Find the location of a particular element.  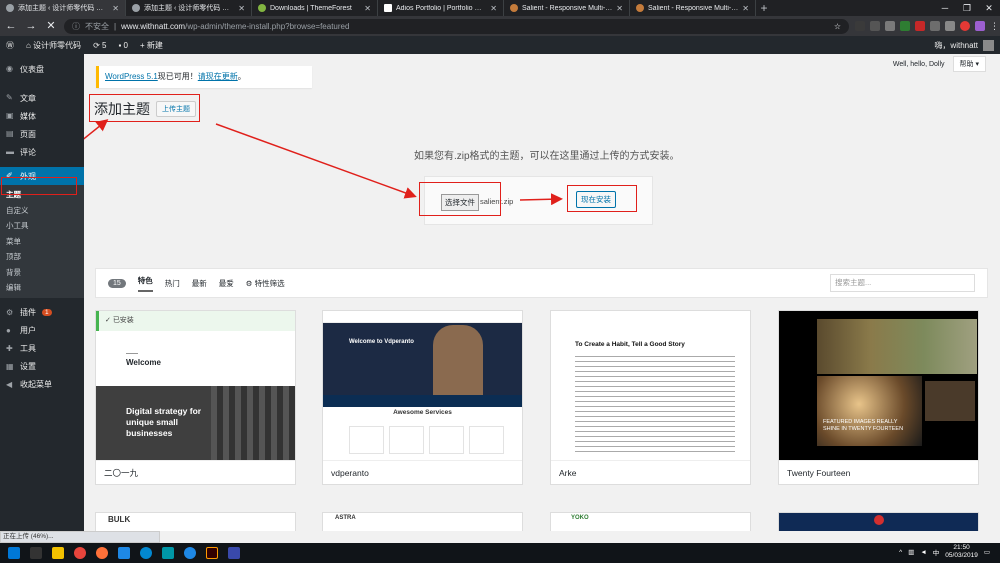

tab-featured: 特色 is located at coordinates (145, 283).